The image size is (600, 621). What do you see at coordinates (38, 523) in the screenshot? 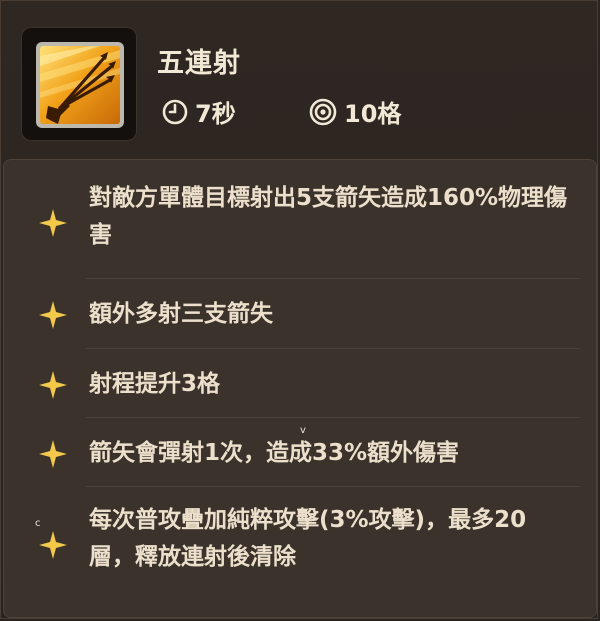
I see `stray-mark-c: c` at bounding box center [38, 523].